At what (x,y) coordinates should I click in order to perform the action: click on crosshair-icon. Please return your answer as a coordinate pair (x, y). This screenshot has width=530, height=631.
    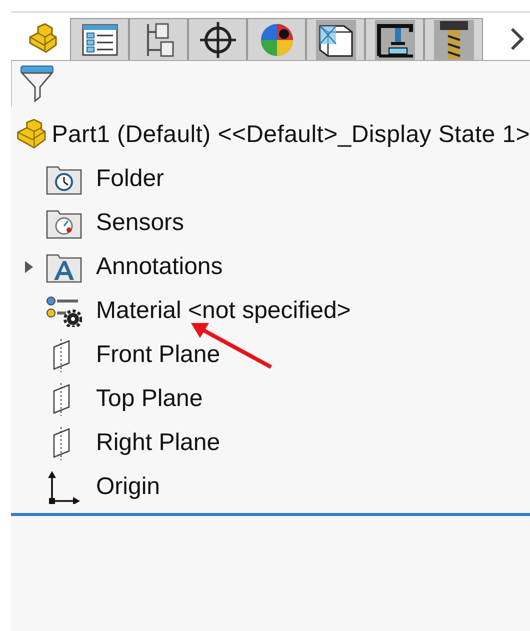
    Looking at the image, I should click on (217, 39).